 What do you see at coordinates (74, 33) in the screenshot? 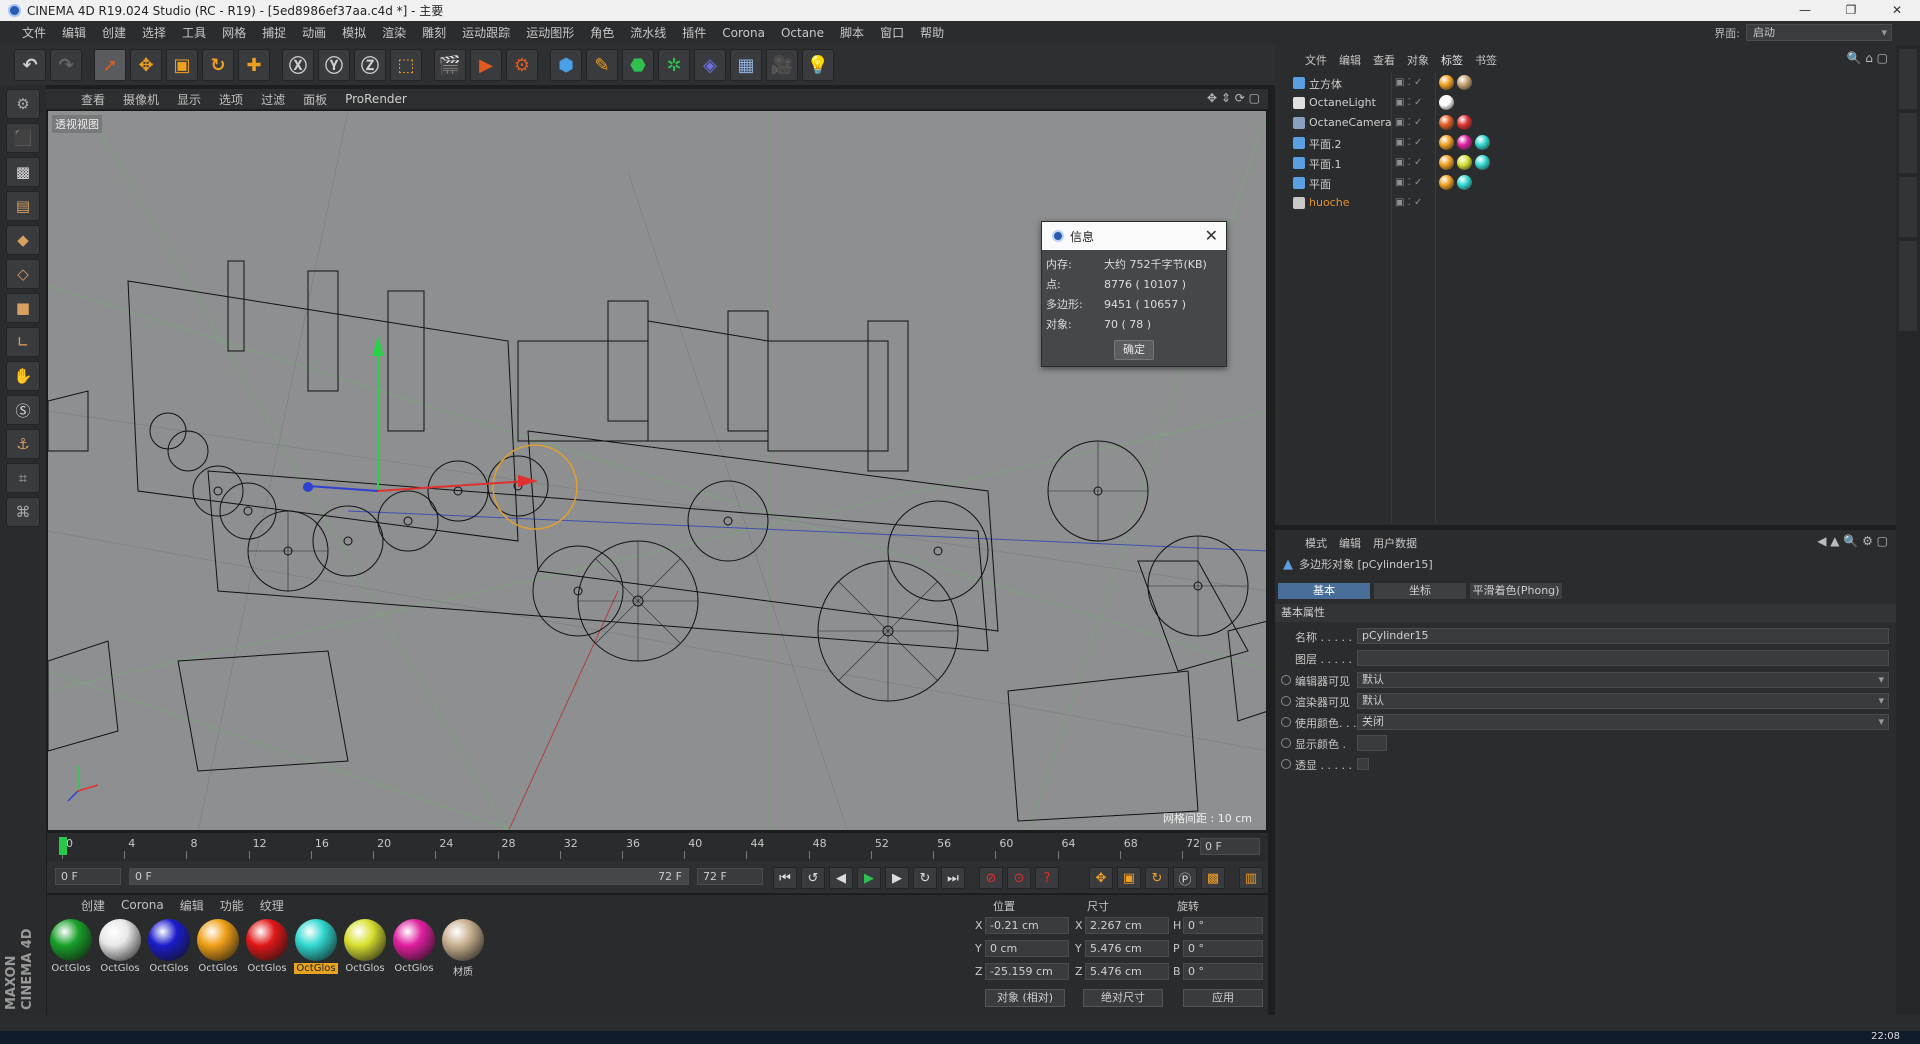
I see `menu-edit: 编辑` at bounding box center [74, 33].